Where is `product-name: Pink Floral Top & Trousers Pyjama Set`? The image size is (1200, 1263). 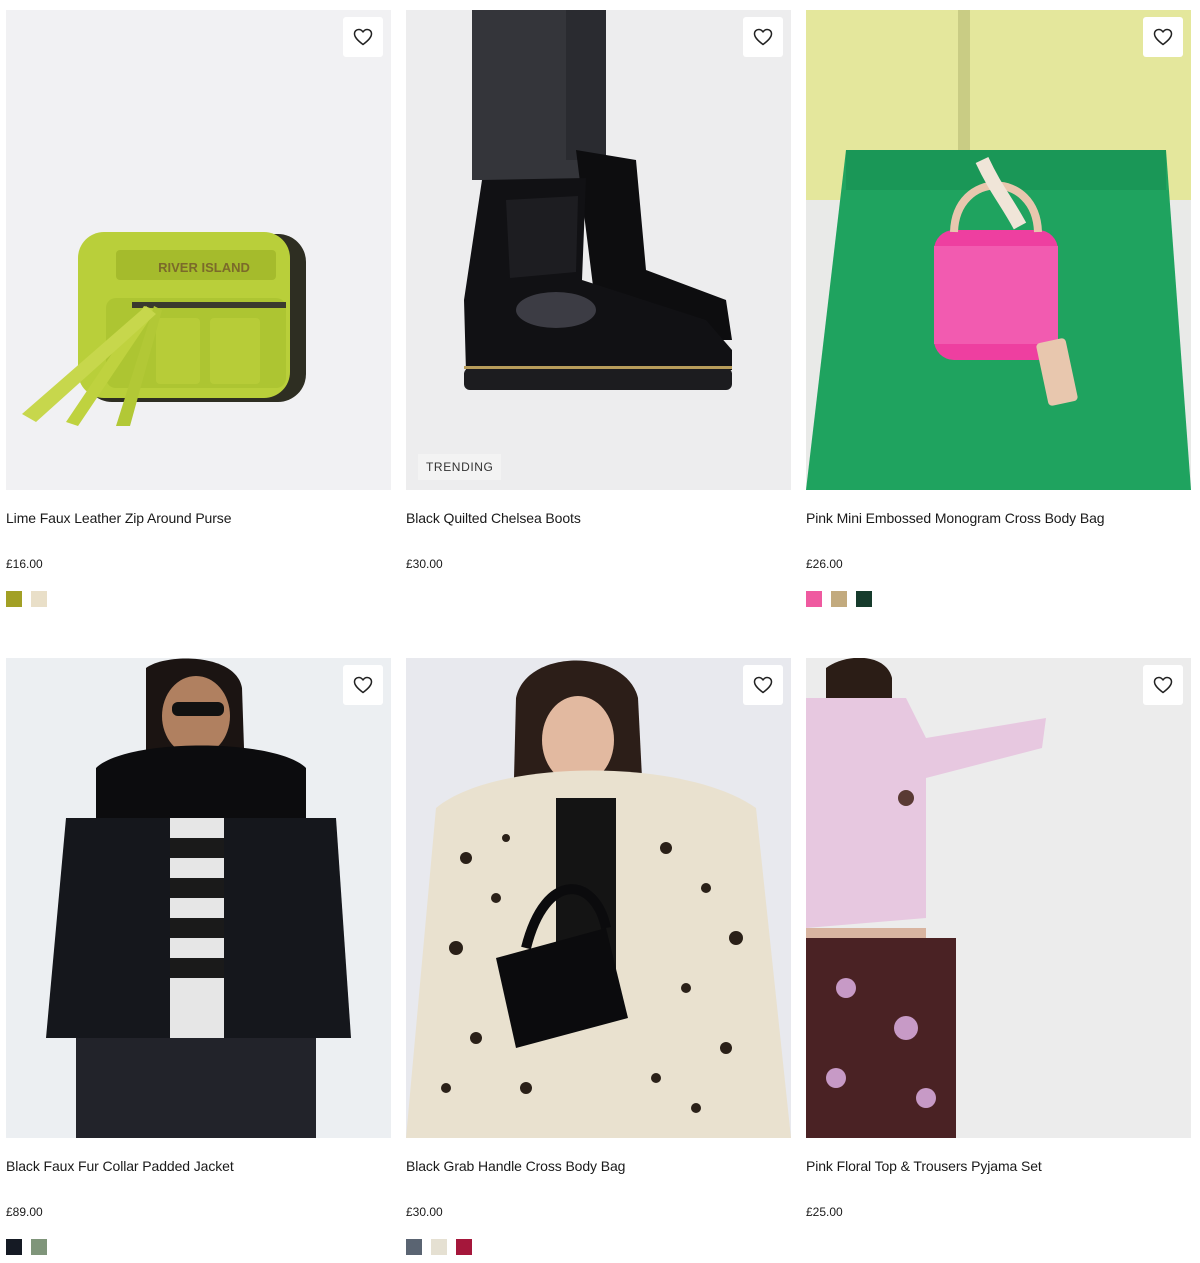 product-name: Pink Floral Top & Trousers Pyjama Set is located at coordinates (998, 1166).